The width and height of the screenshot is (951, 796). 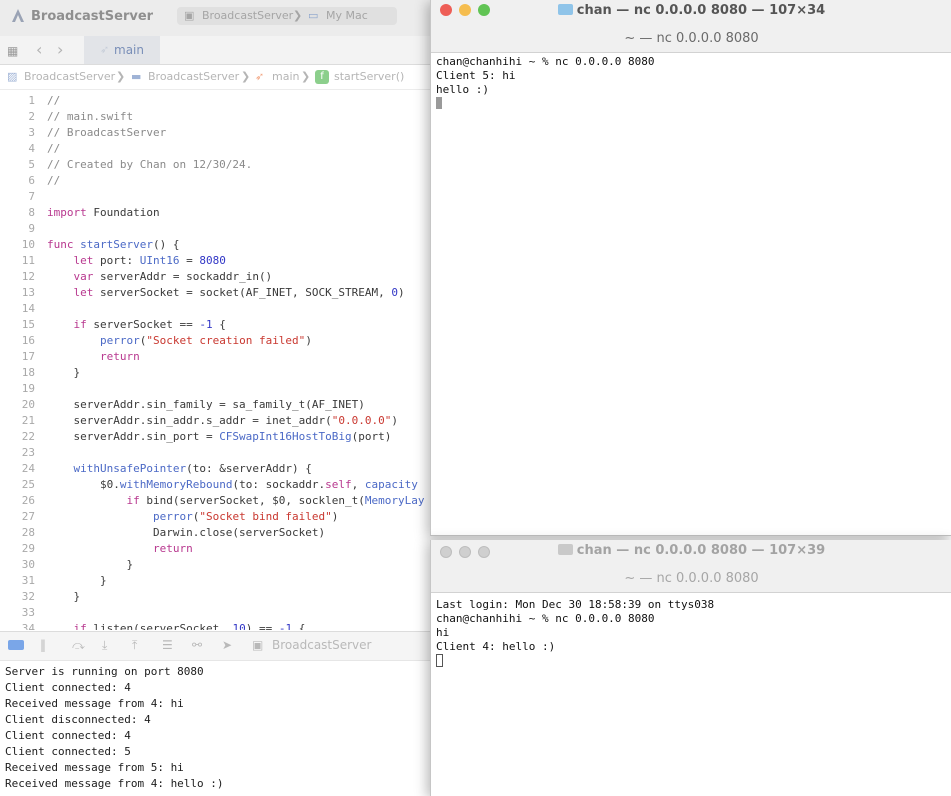 I want to click on scheme-selector: ▣ BroadcastServer ❯ ▭ My Mac, so click(x=287, y=16).